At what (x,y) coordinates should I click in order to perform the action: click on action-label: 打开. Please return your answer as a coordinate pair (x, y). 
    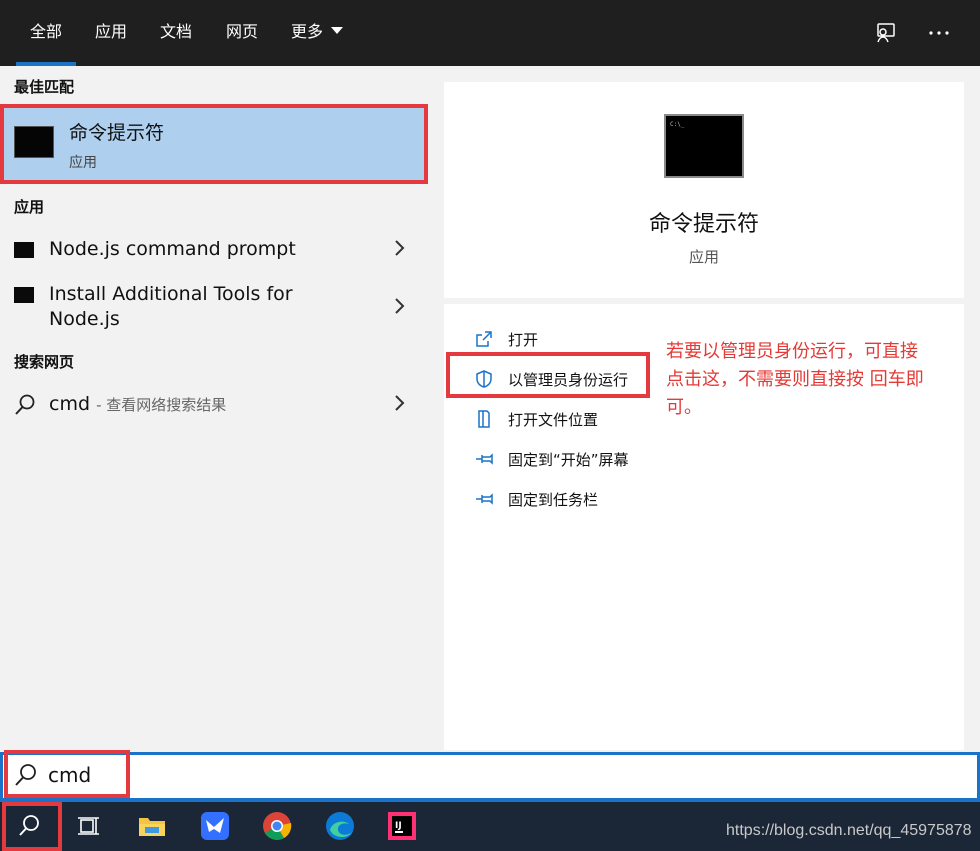
    Looking at the image, I should click on (523, 339).